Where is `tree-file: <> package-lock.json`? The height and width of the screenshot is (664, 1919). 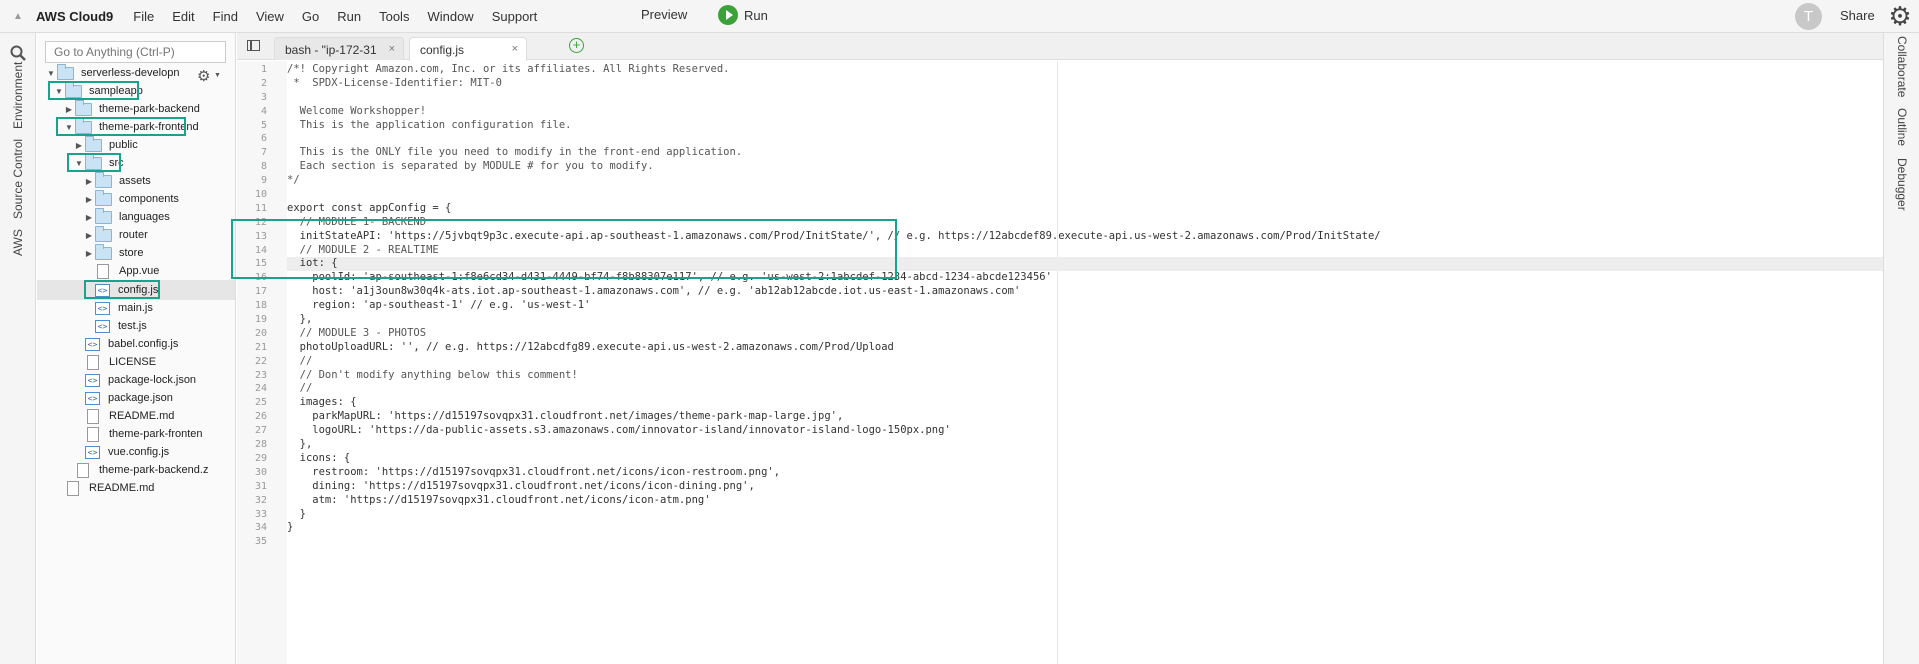
tree-file: <> package-lock.json is located at coordinates (134, 380).